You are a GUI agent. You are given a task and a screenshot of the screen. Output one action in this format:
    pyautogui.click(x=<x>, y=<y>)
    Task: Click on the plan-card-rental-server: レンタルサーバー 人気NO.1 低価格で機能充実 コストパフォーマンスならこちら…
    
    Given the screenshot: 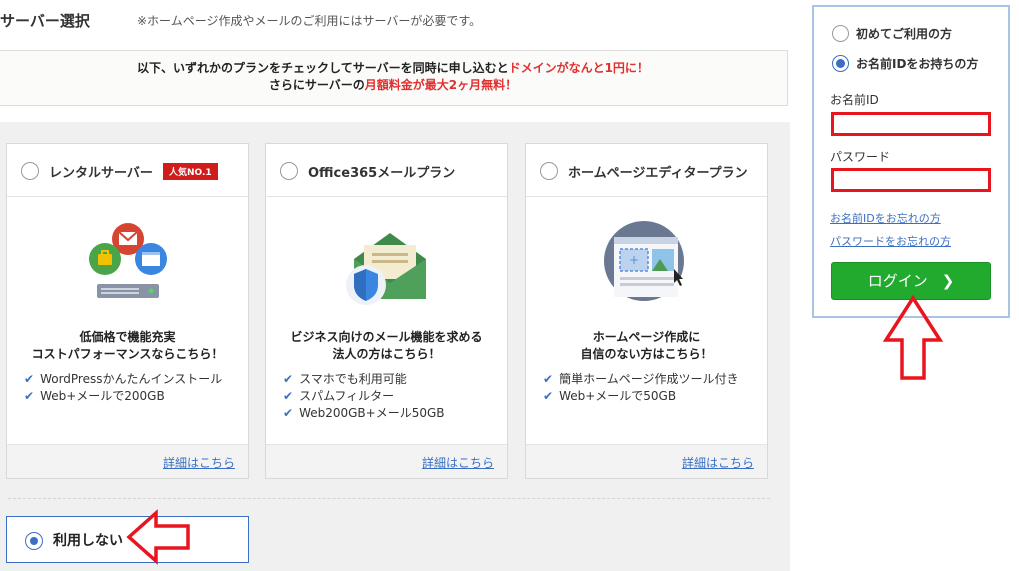 What is the action you would take?
    pyautogui.click(x=127, y=311)
    